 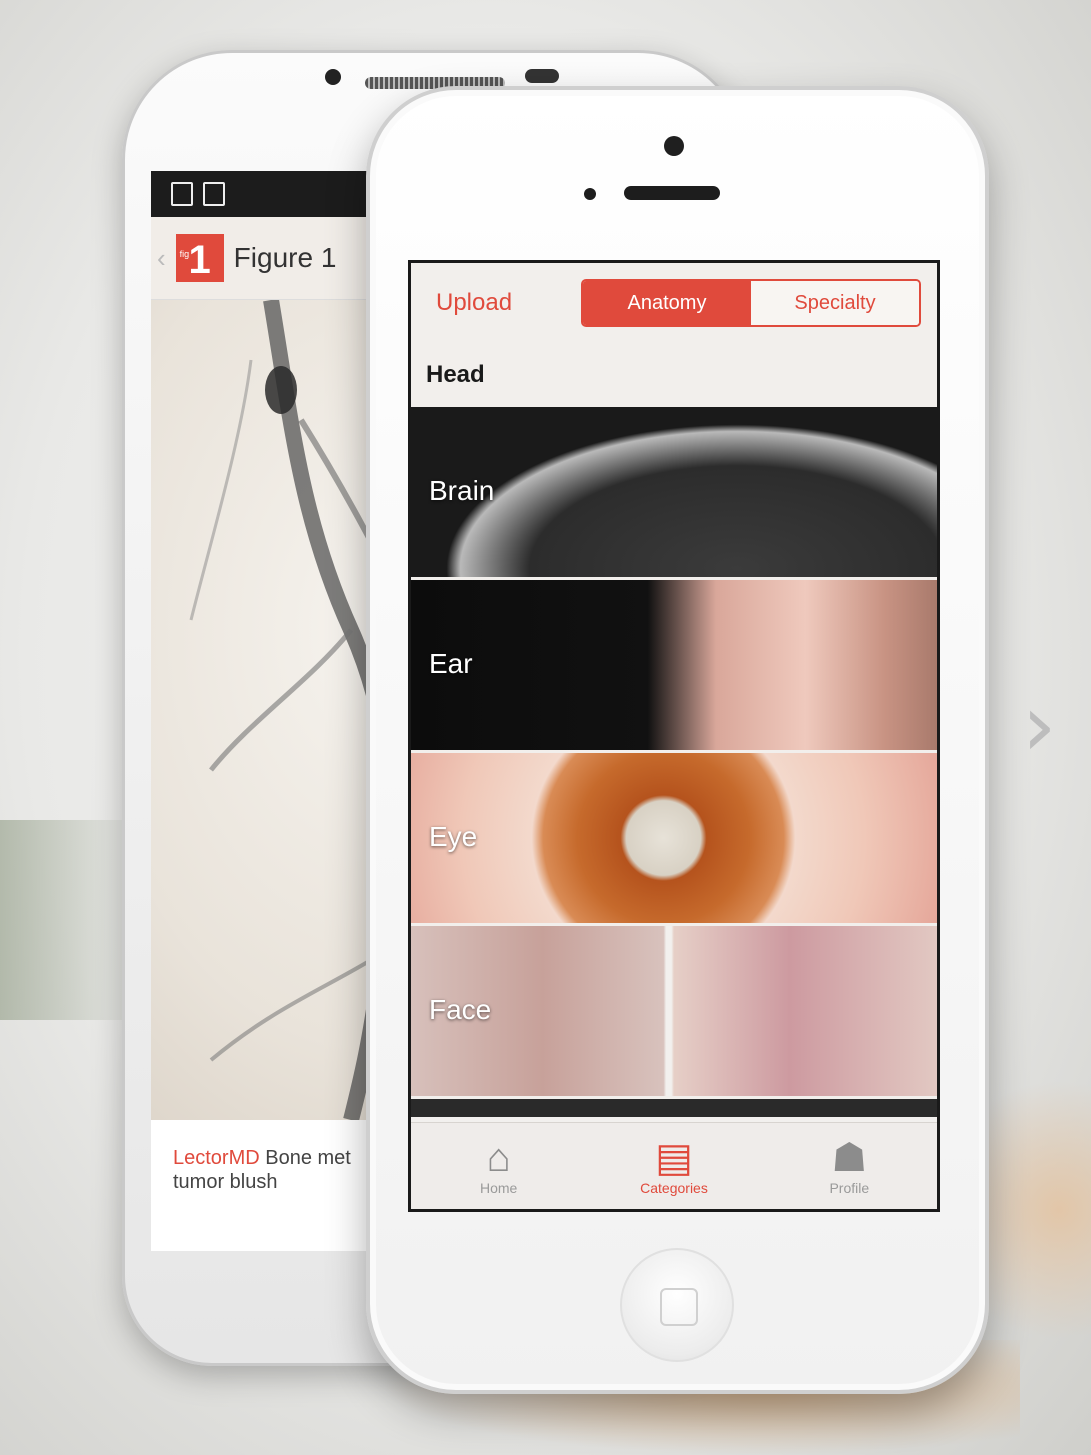 I want to click on top-bar: Upload Anatomy Specialty, so click(x=674, y=303).